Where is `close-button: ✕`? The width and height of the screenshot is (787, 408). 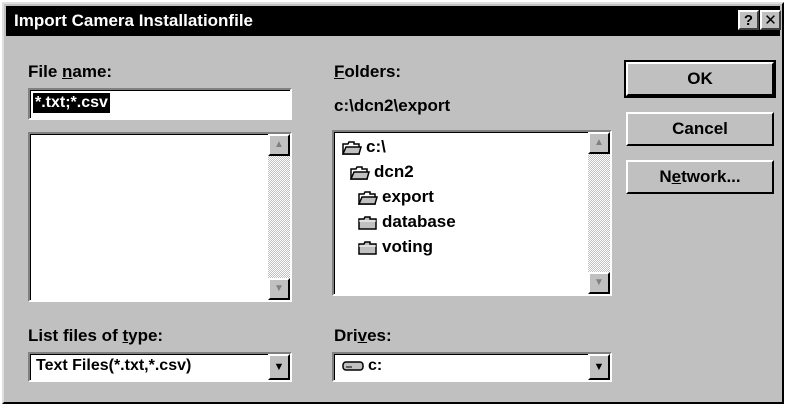 close-button: ✕ is located at coordinates (770, 20).